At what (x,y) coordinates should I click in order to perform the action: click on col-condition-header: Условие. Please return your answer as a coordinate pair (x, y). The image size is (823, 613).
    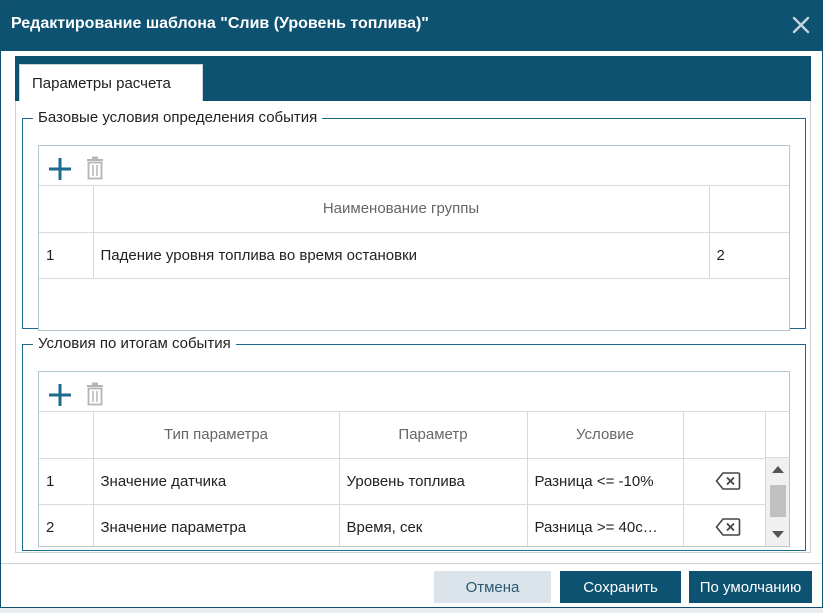
    Looking at the image, I should click on (605, 435).